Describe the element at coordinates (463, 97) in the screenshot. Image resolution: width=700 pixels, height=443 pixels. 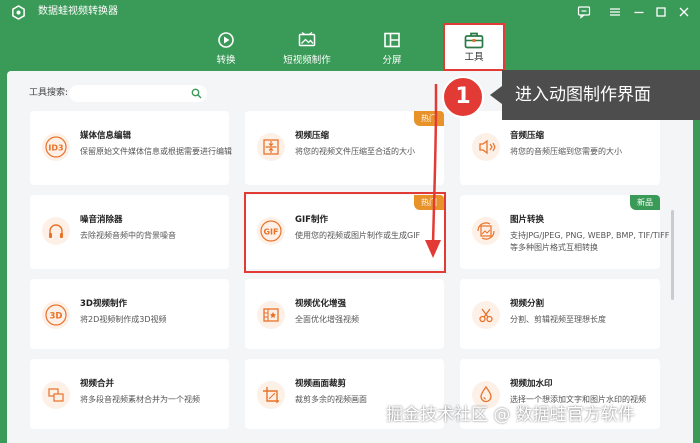
I see `step-number-badge: 1` at that location.